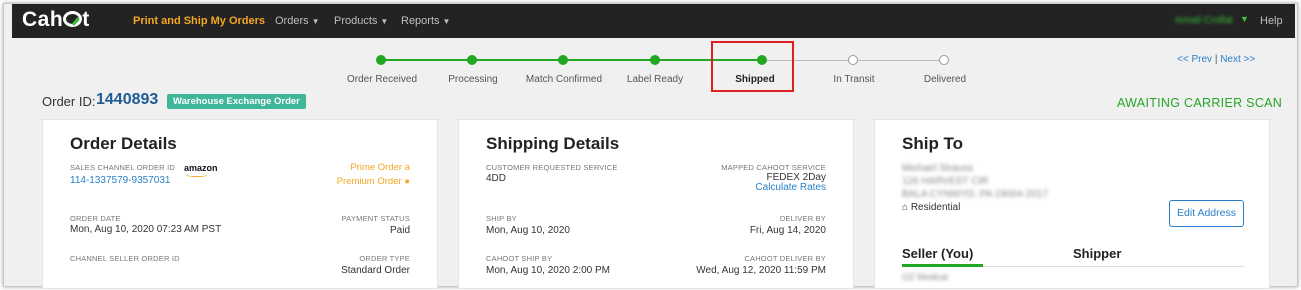 Image resolution: width=1301 pixels, height=290 pixels. I want to click on step-dot-match-confirmed, so click(563, 60).